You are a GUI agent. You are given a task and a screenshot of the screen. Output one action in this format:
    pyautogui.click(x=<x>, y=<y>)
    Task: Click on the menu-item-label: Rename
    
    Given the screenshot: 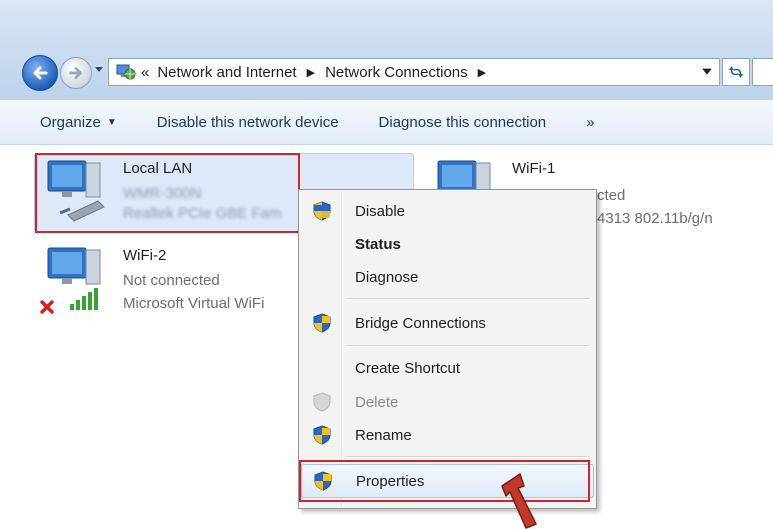 What is the action you would take?
    pyautogui.click(x=383, y=435)
    